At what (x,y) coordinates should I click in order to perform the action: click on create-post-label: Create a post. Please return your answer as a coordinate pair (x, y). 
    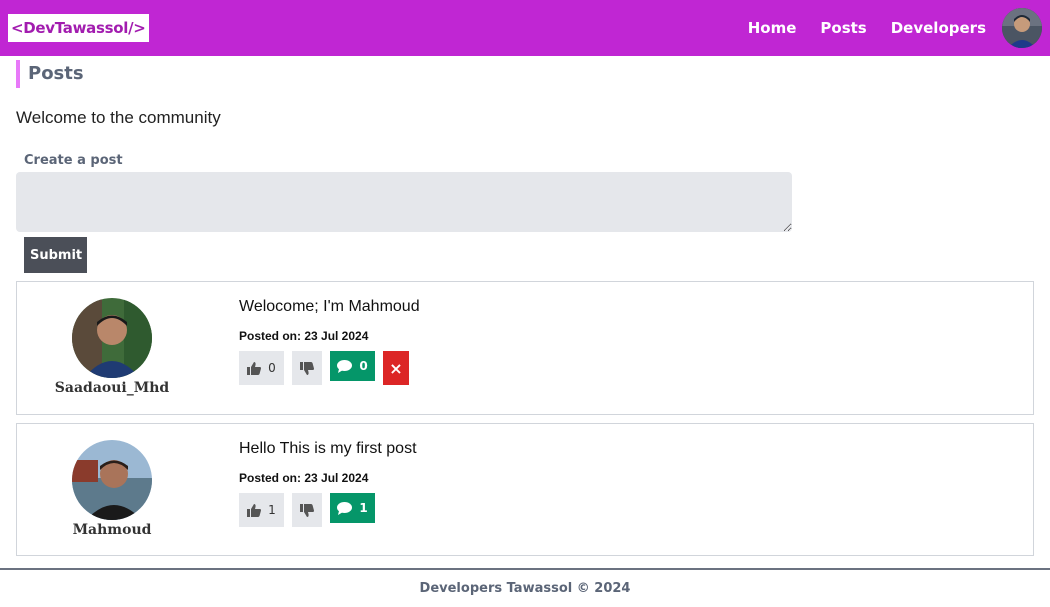
    Looking at the image, I should click on (73, 160).